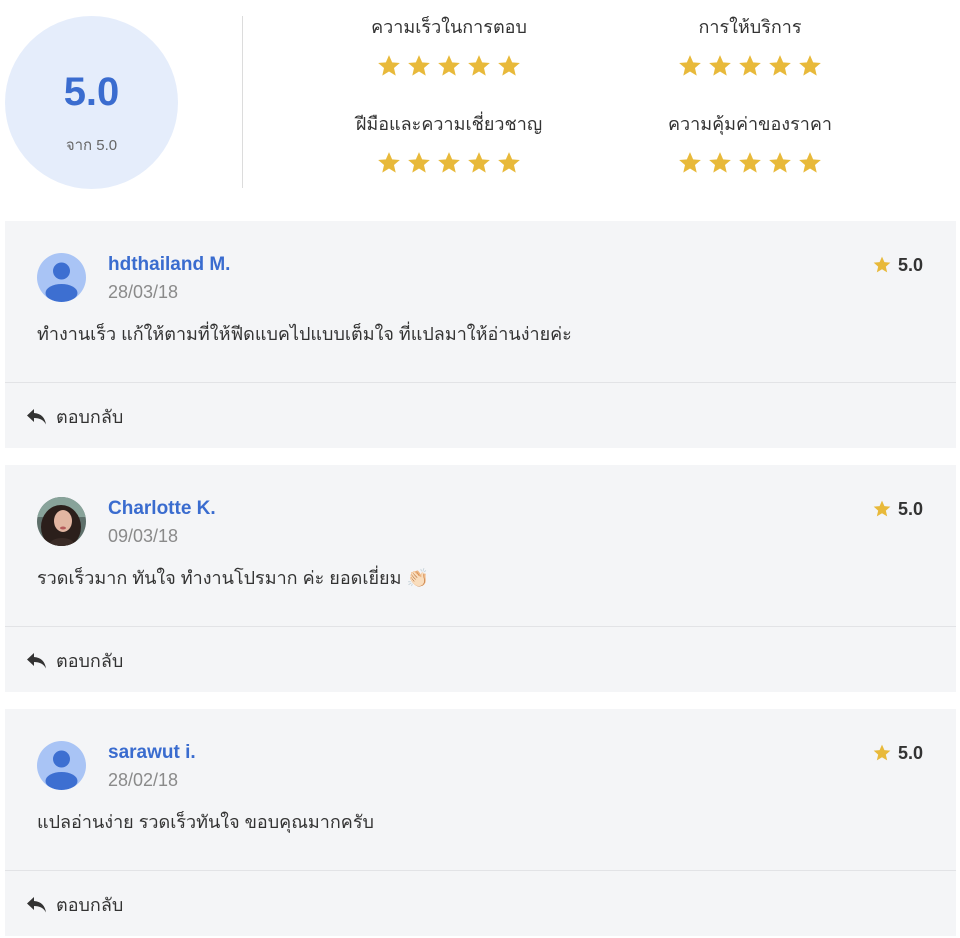 This screenshot has width=960, height=938. What do you see at coordinates (750, 144) in the screenshot?
I see `category-value: ความคุ้มค่าของราคา` at bounding box center [750, 144].